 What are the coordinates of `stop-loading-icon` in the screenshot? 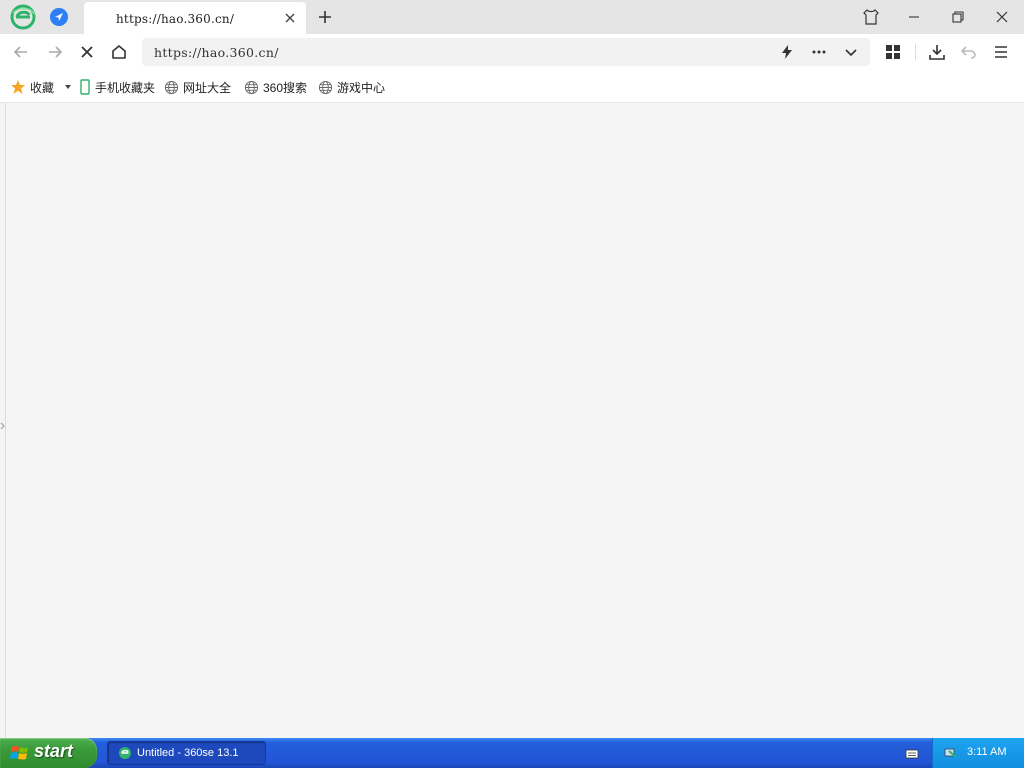 It's located at (87, 52).